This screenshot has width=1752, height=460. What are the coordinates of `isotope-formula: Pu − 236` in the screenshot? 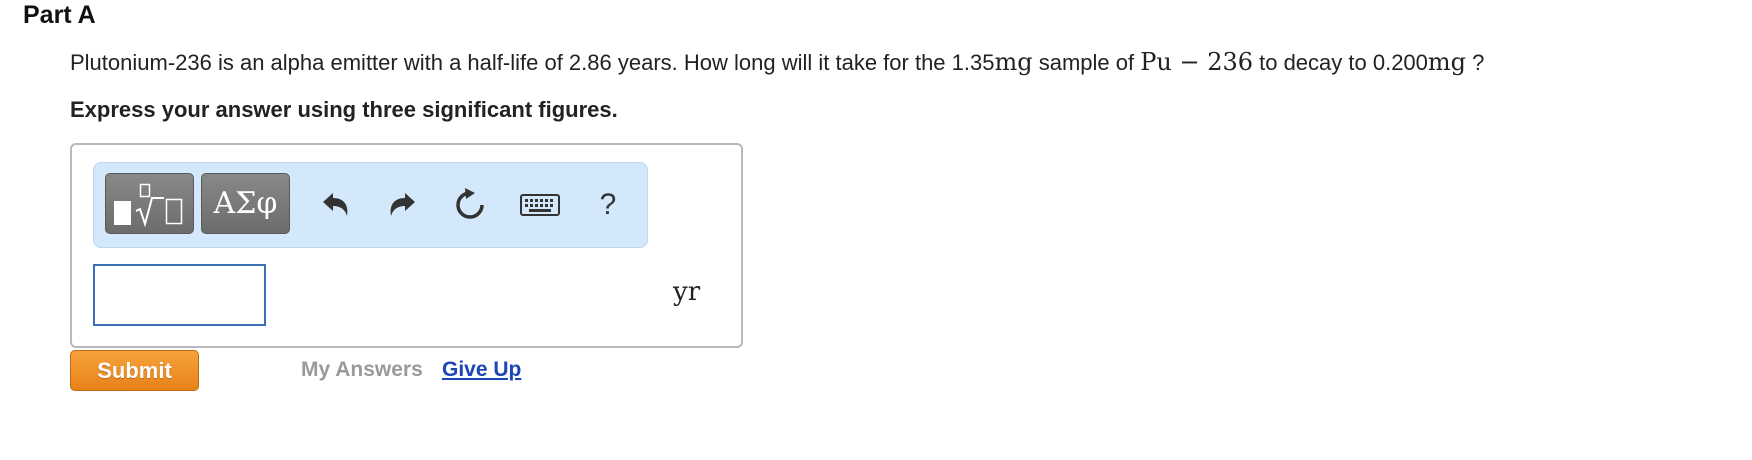 It's located at (1196, 62).